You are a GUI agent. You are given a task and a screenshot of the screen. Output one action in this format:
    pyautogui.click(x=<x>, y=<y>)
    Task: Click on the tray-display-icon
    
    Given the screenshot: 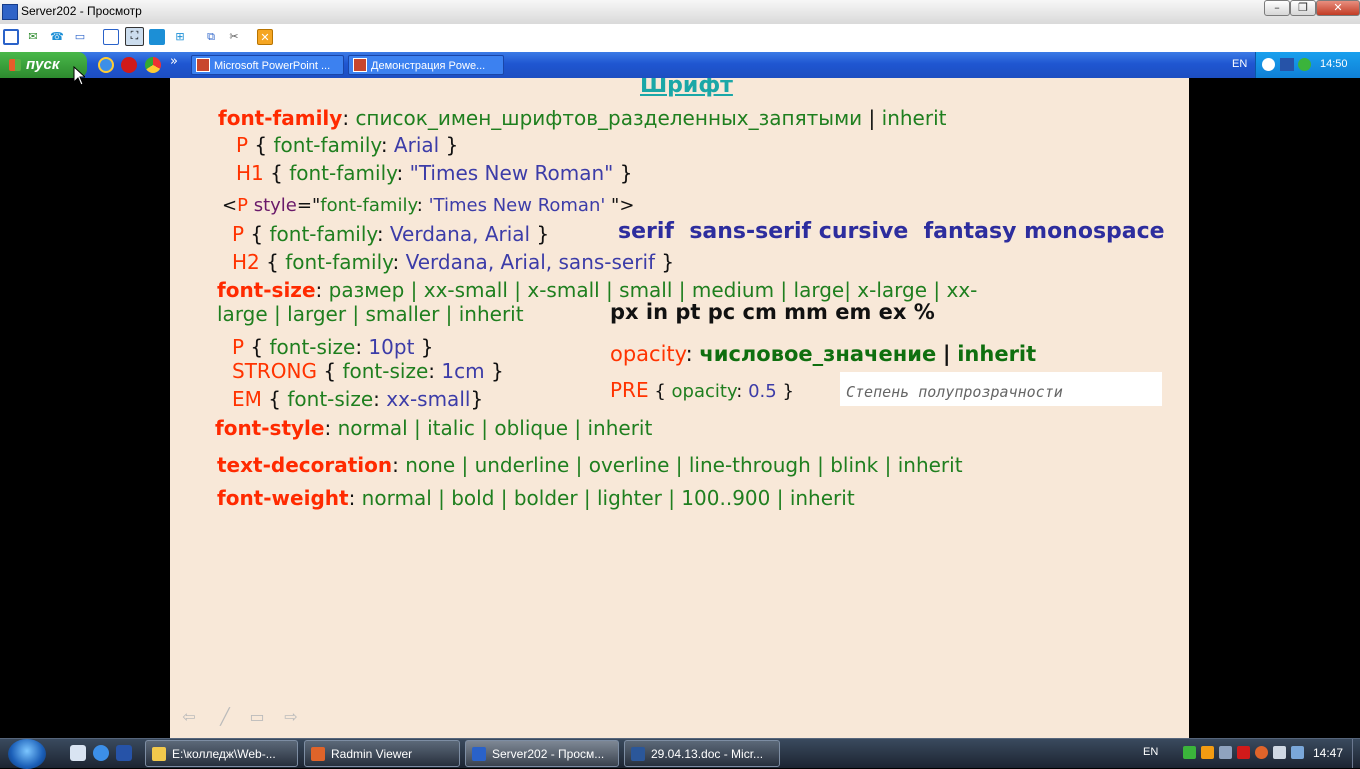 What is the action you would take?
    pyautogui.click(x=1225, y=752)
    